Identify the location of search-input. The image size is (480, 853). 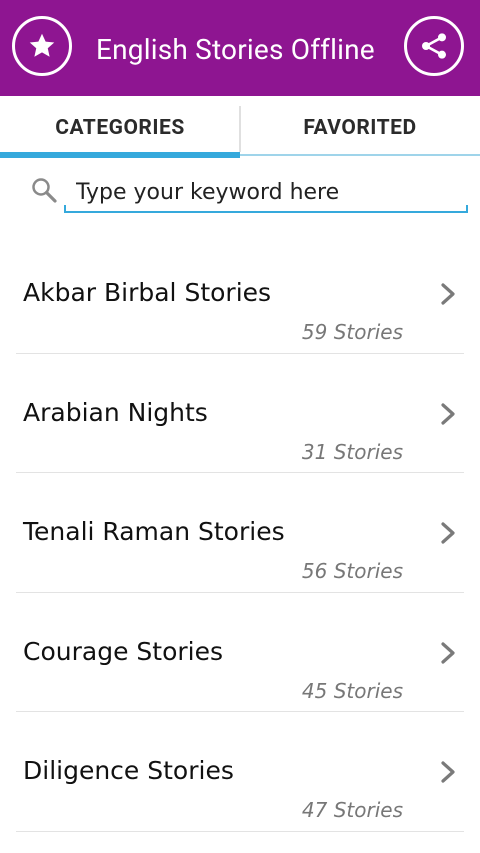
(266, 192).